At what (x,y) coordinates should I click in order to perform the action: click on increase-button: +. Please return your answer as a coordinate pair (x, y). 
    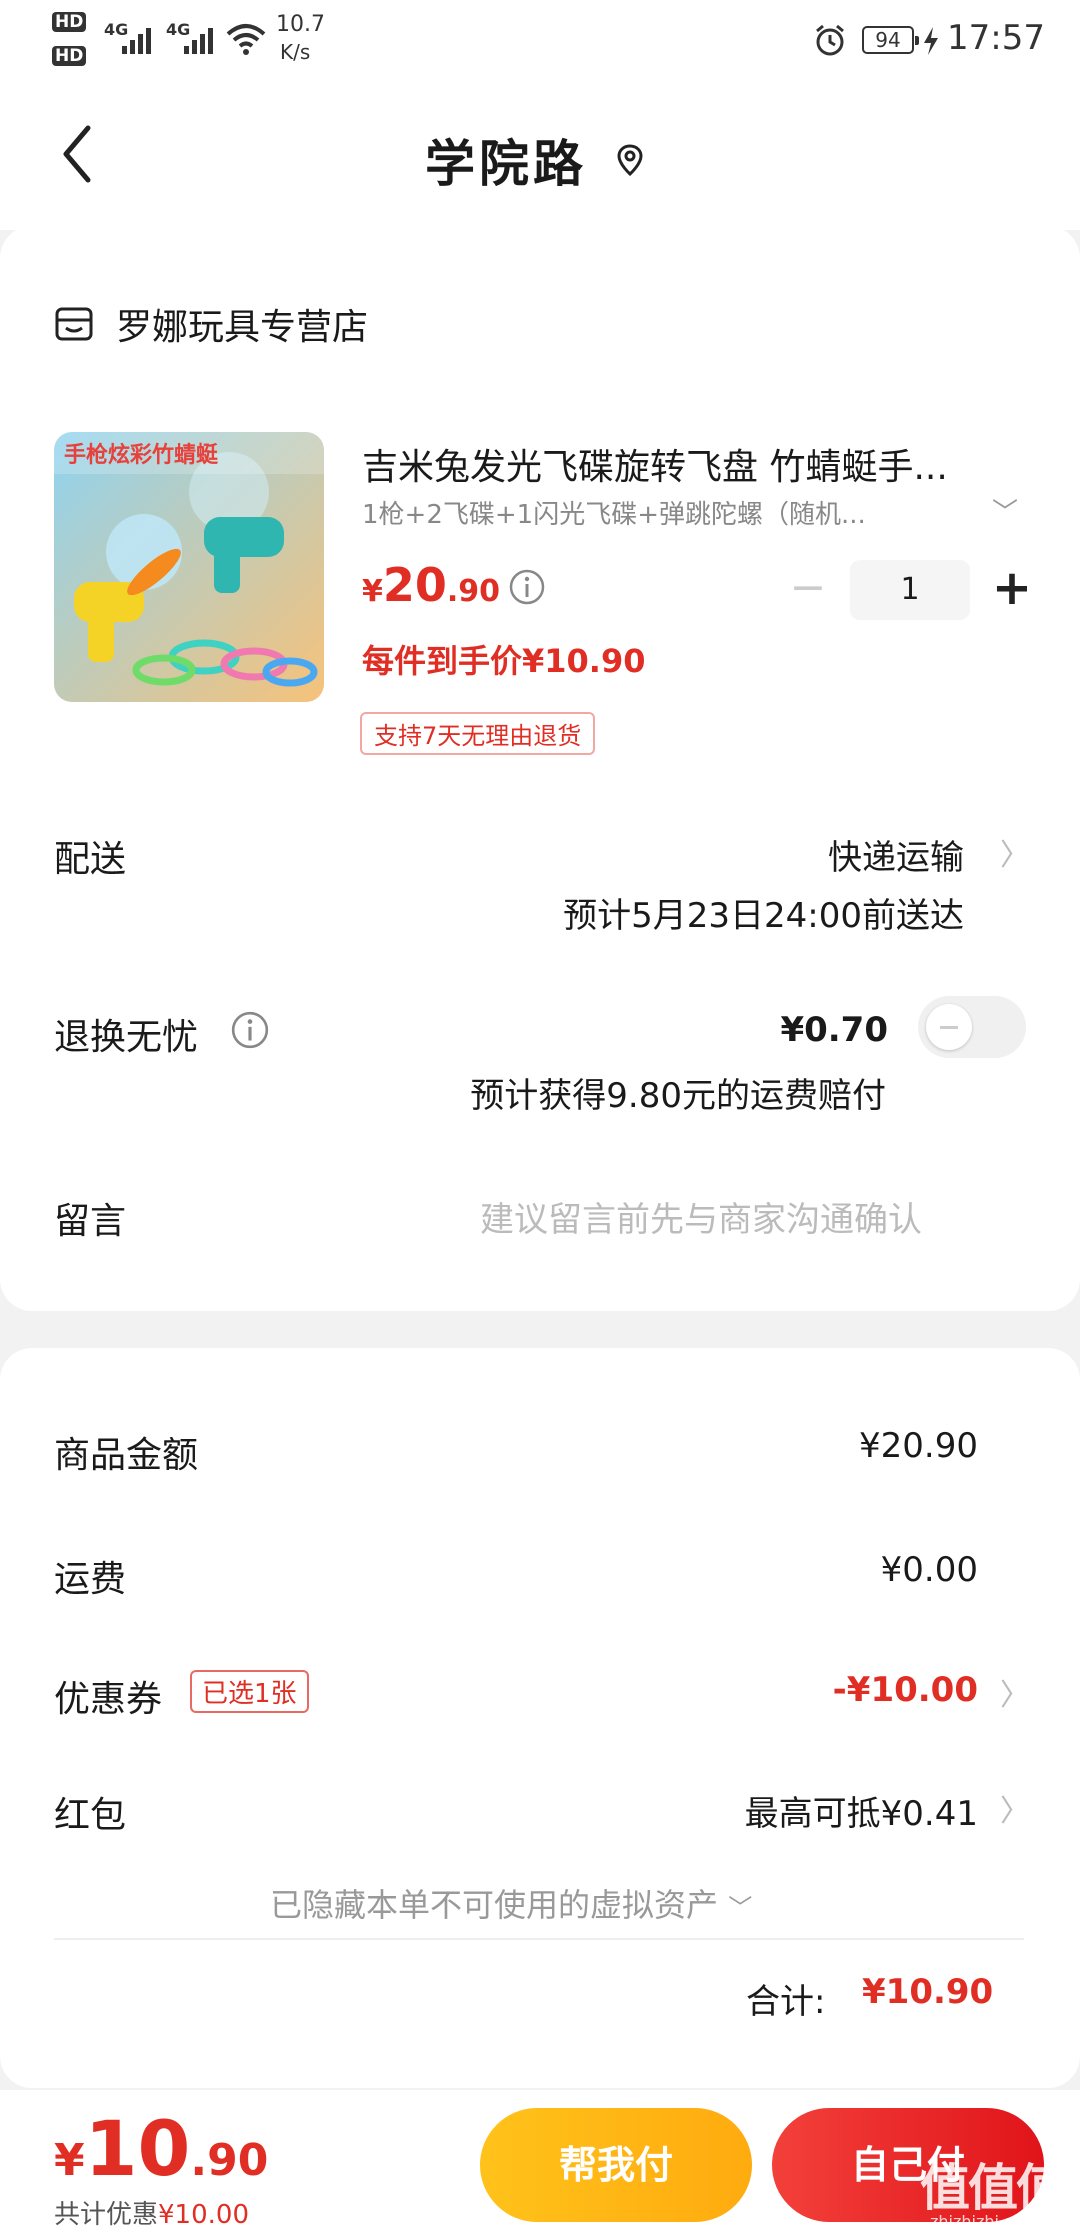
    Looking at the image, I should click on (1012, 590).